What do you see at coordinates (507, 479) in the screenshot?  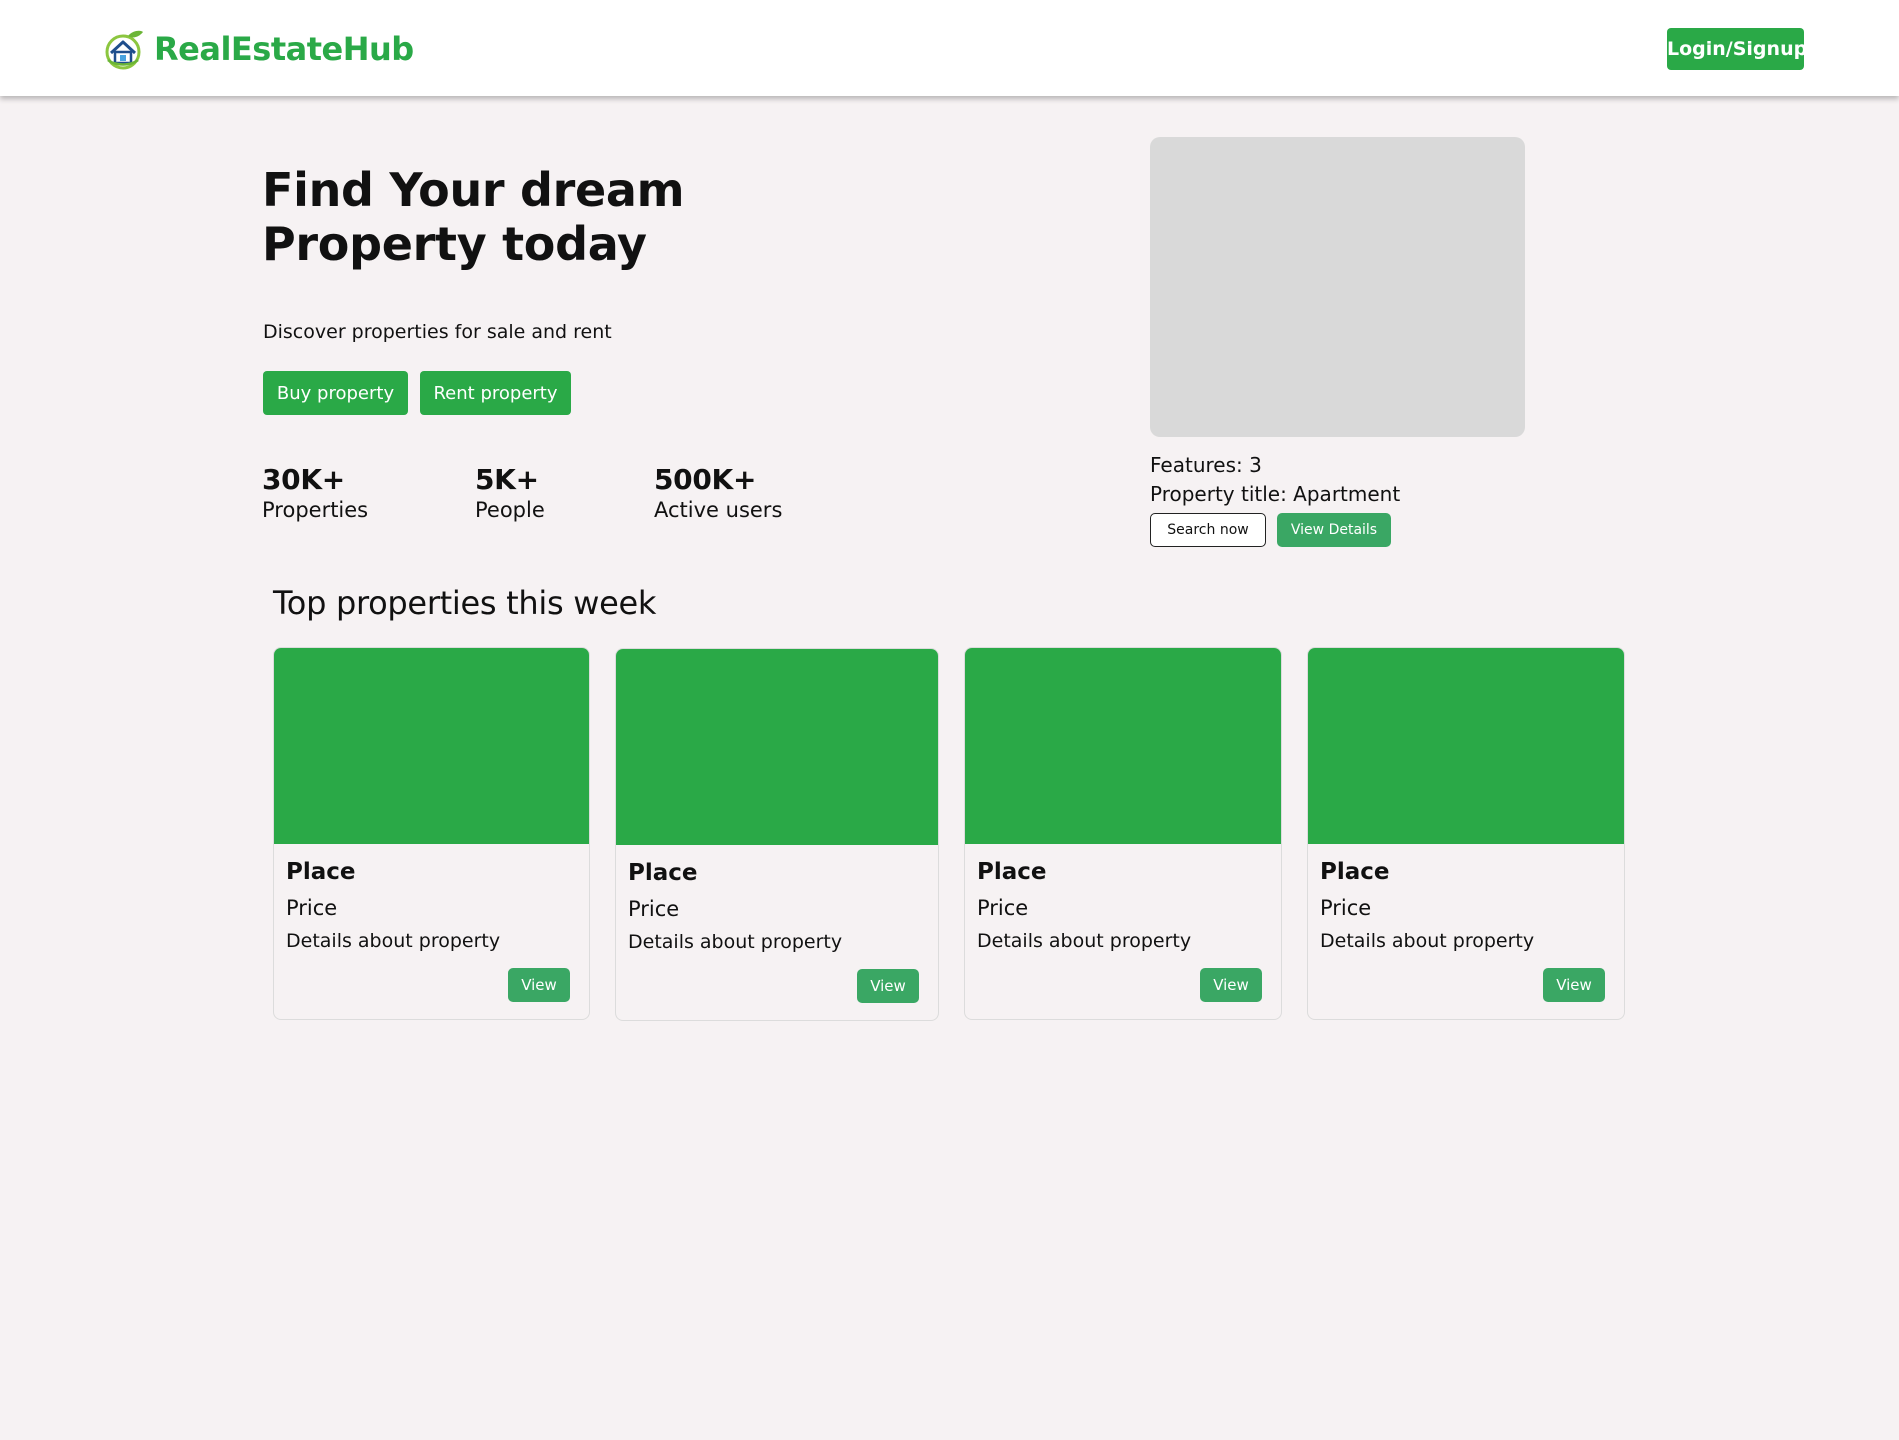 I see `stat-value: 5K+` at bounding box center [507, 479].